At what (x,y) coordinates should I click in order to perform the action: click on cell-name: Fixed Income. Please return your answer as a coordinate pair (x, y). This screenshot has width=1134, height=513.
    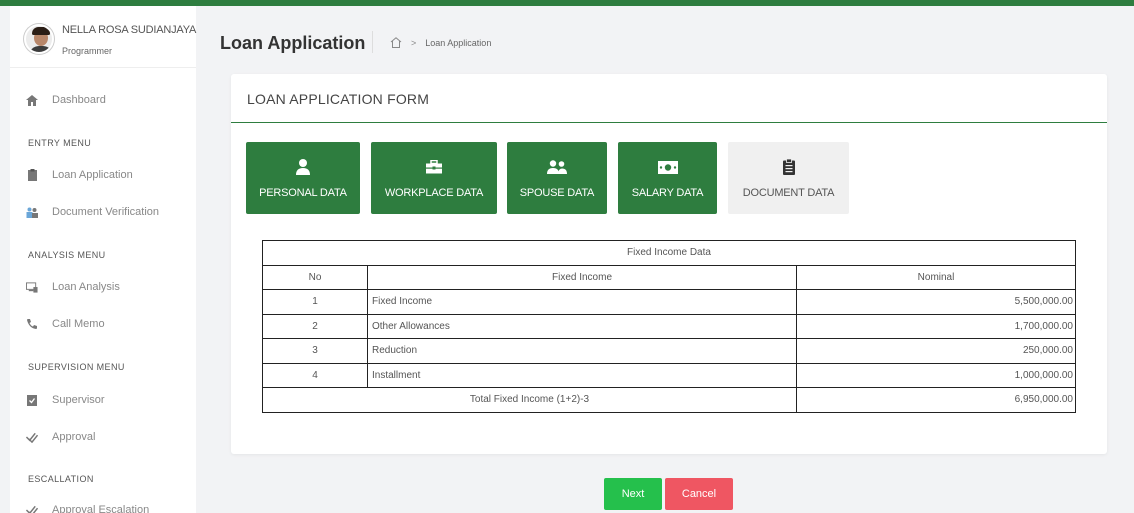
    Looking at the image, I should click on (582, 302).